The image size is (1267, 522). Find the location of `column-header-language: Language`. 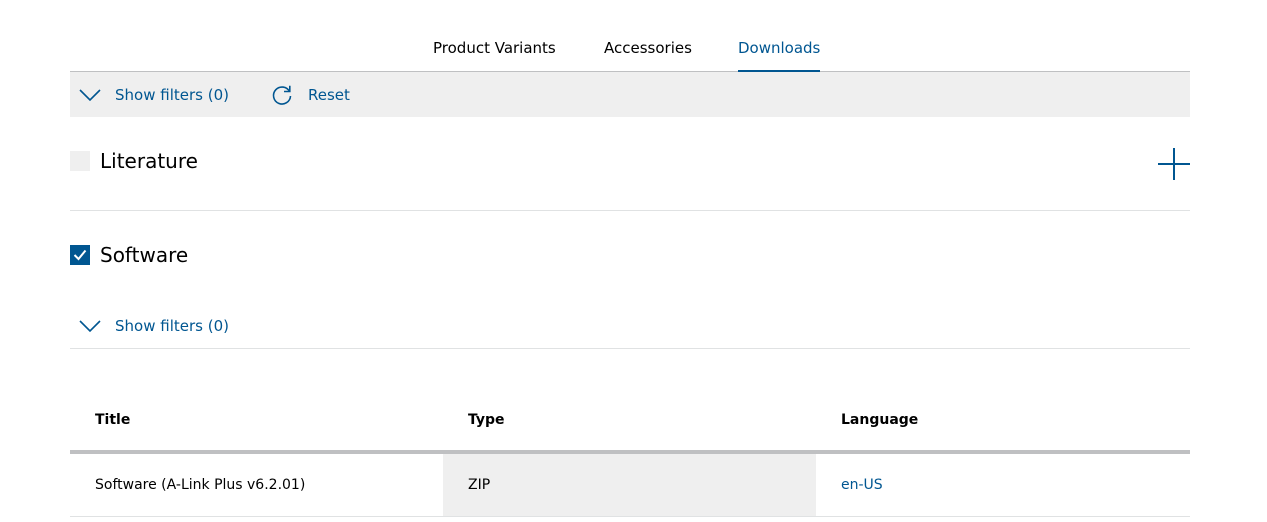

column-header-language: Language is located at coordinates (1003, 422).